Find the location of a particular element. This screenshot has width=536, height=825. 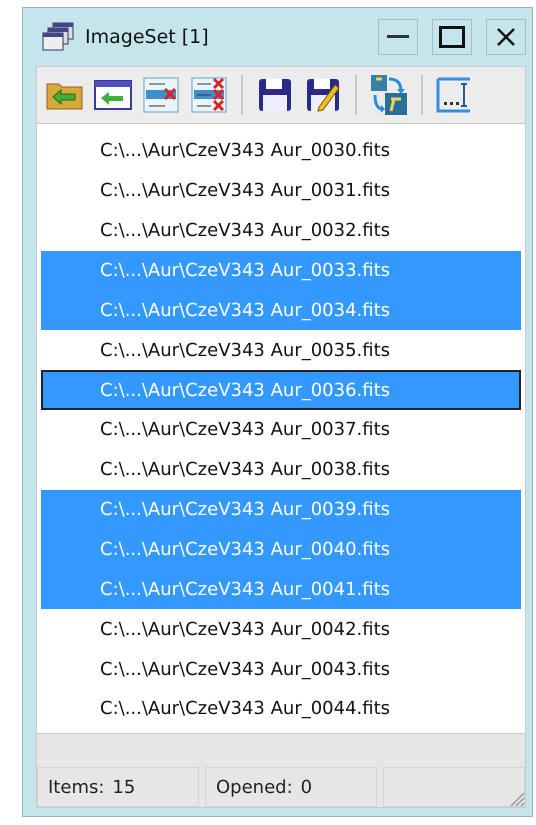

minimize-button is located at coordinates (398, 37).